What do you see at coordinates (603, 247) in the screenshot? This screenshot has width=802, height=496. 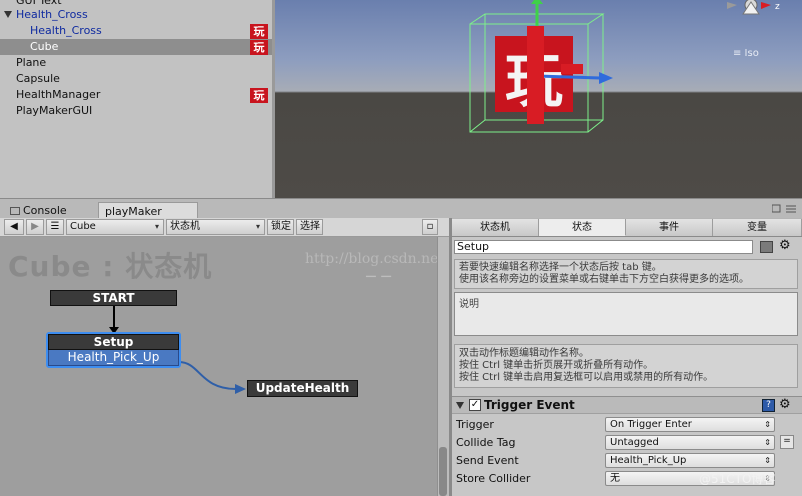 I see `state-name-field: Setup` at bounding box center [603, 247].